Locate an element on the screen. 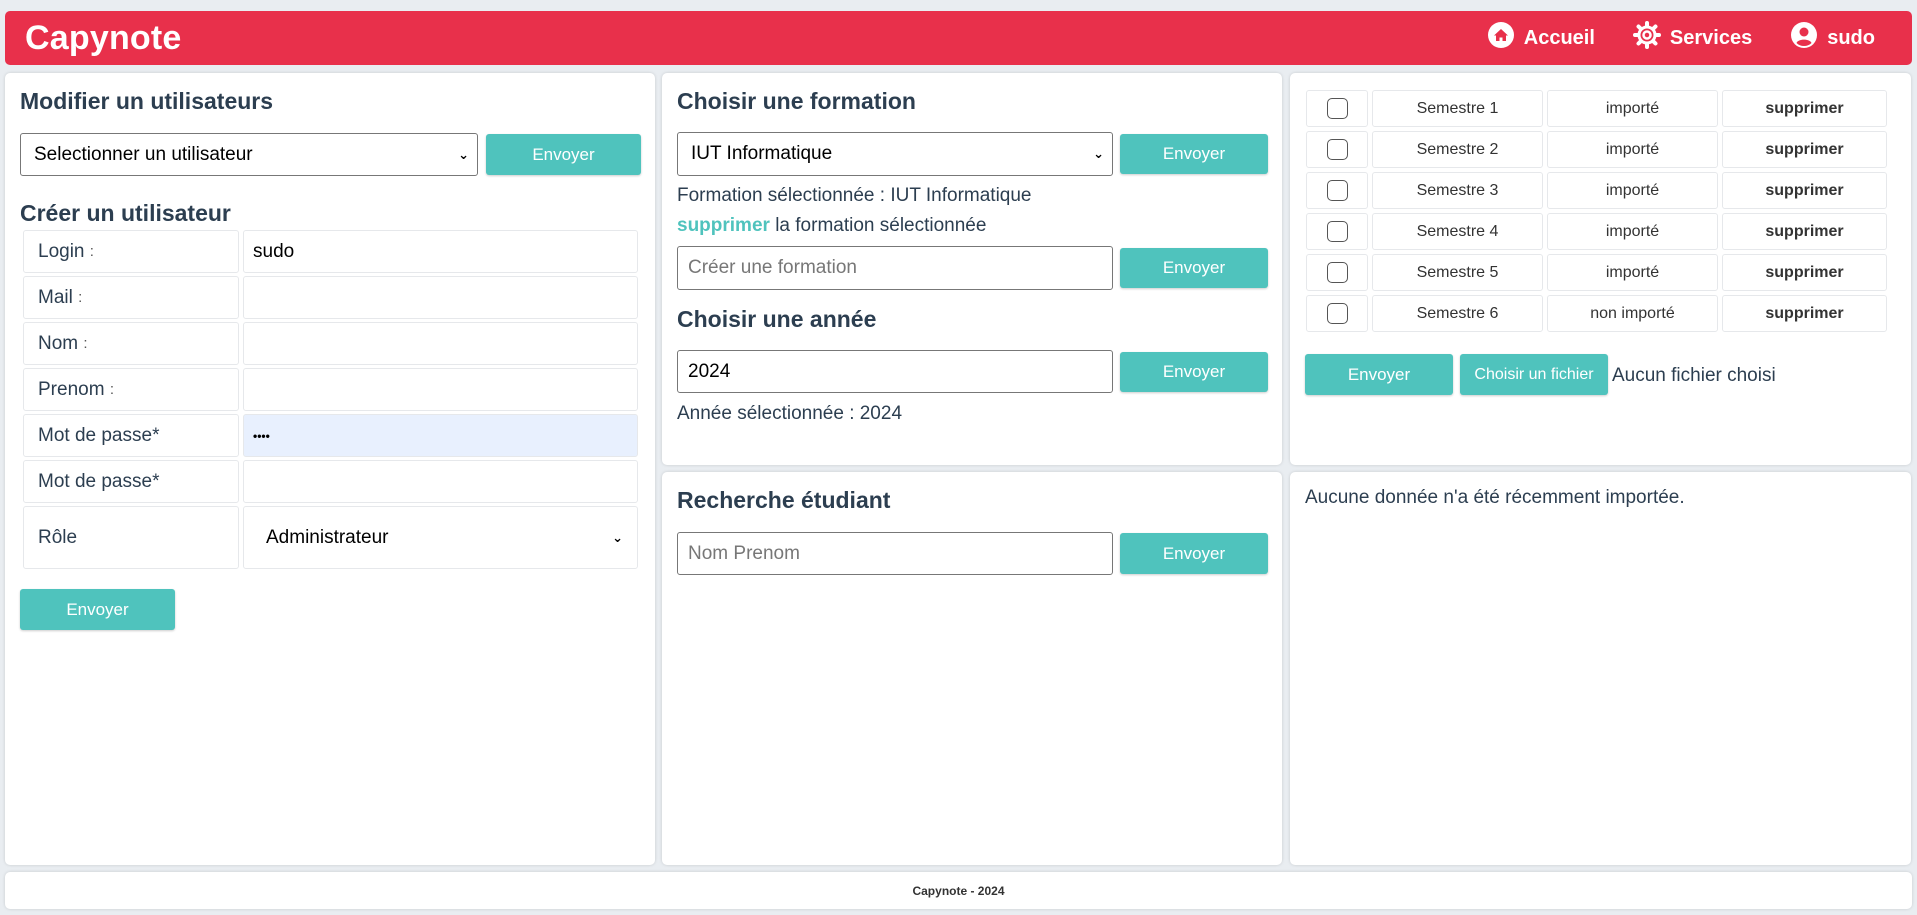  nom-label: Nom : is located at coordinates (131, 343).